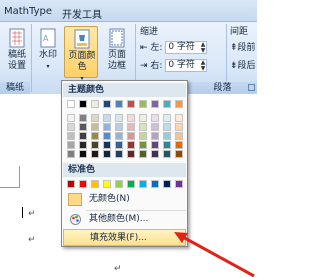  I want to click on svg-text: A, so click(46, 38).